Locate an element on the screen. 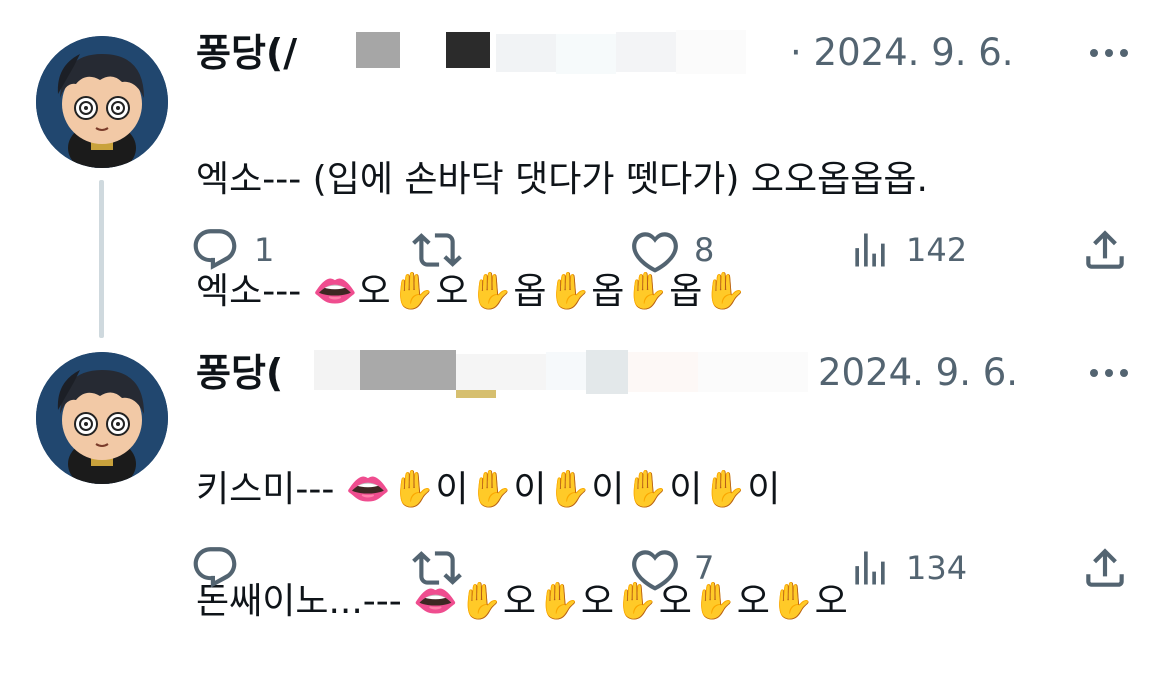 The width and height of the screenshot is (1170, 686). like-count: 7 is located at coordinates (704, 568).